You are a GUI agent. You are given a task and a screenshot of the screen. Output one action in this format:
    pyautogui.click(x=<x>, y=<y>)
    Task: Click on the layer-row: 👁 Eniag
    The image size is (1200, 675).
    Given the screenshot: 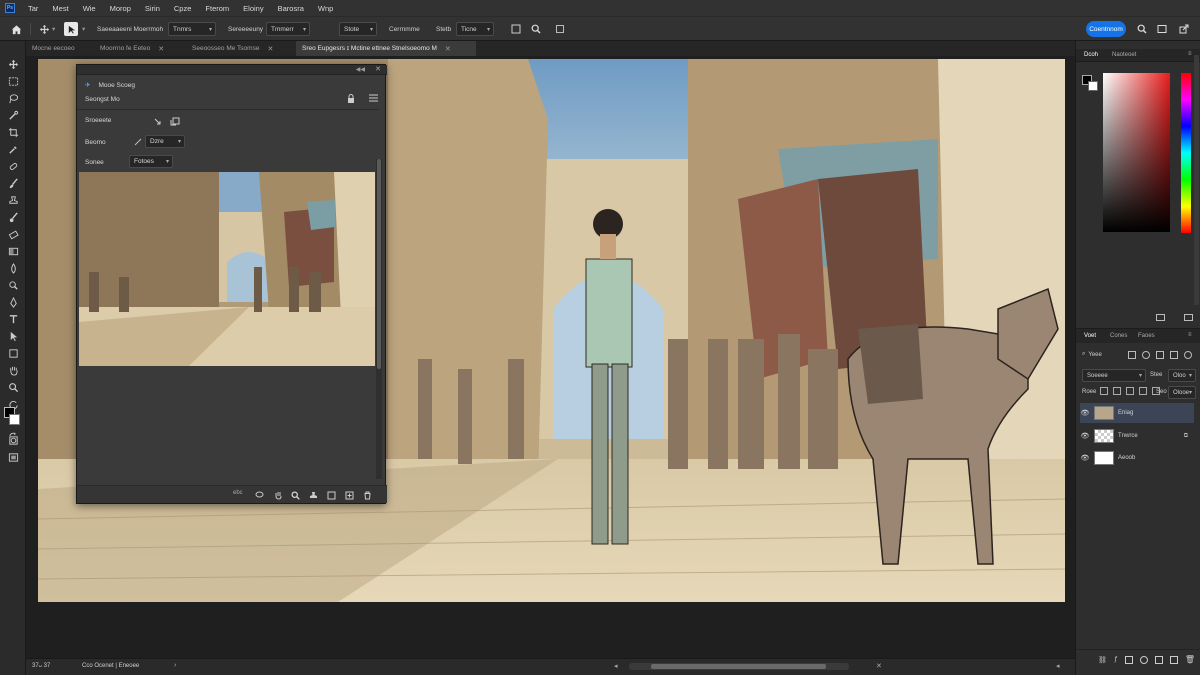 What is the action you would take?
    pyautogui.click(x=1137, y=413)
    